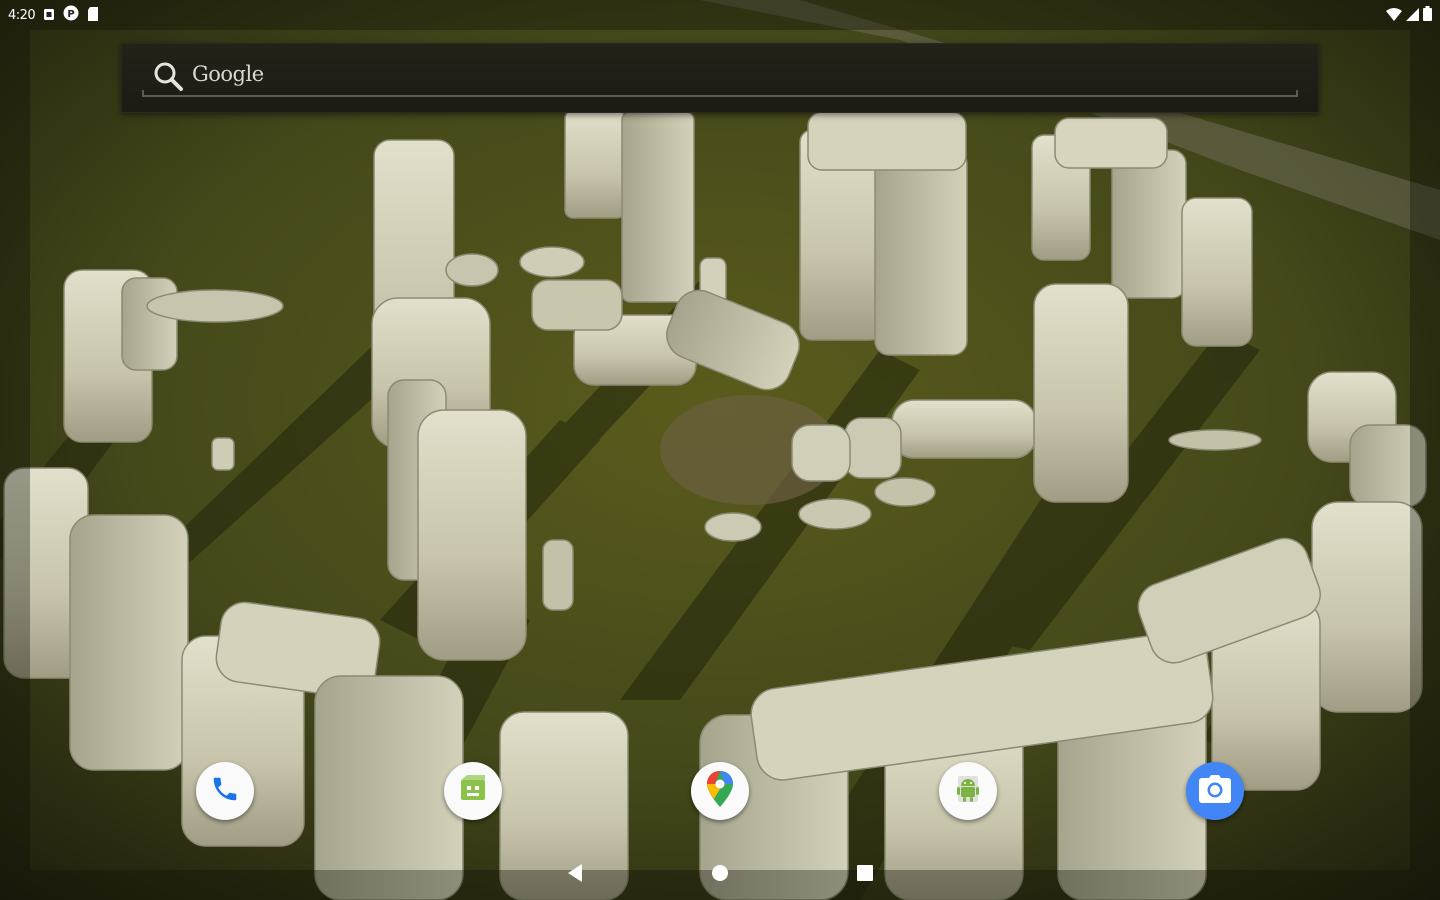 Image resolution: width=1440 pixels, height=900 pixels. Describe the element at coordinates (93, 15) in the screenshot. I see `sd-card-icon` at that location.